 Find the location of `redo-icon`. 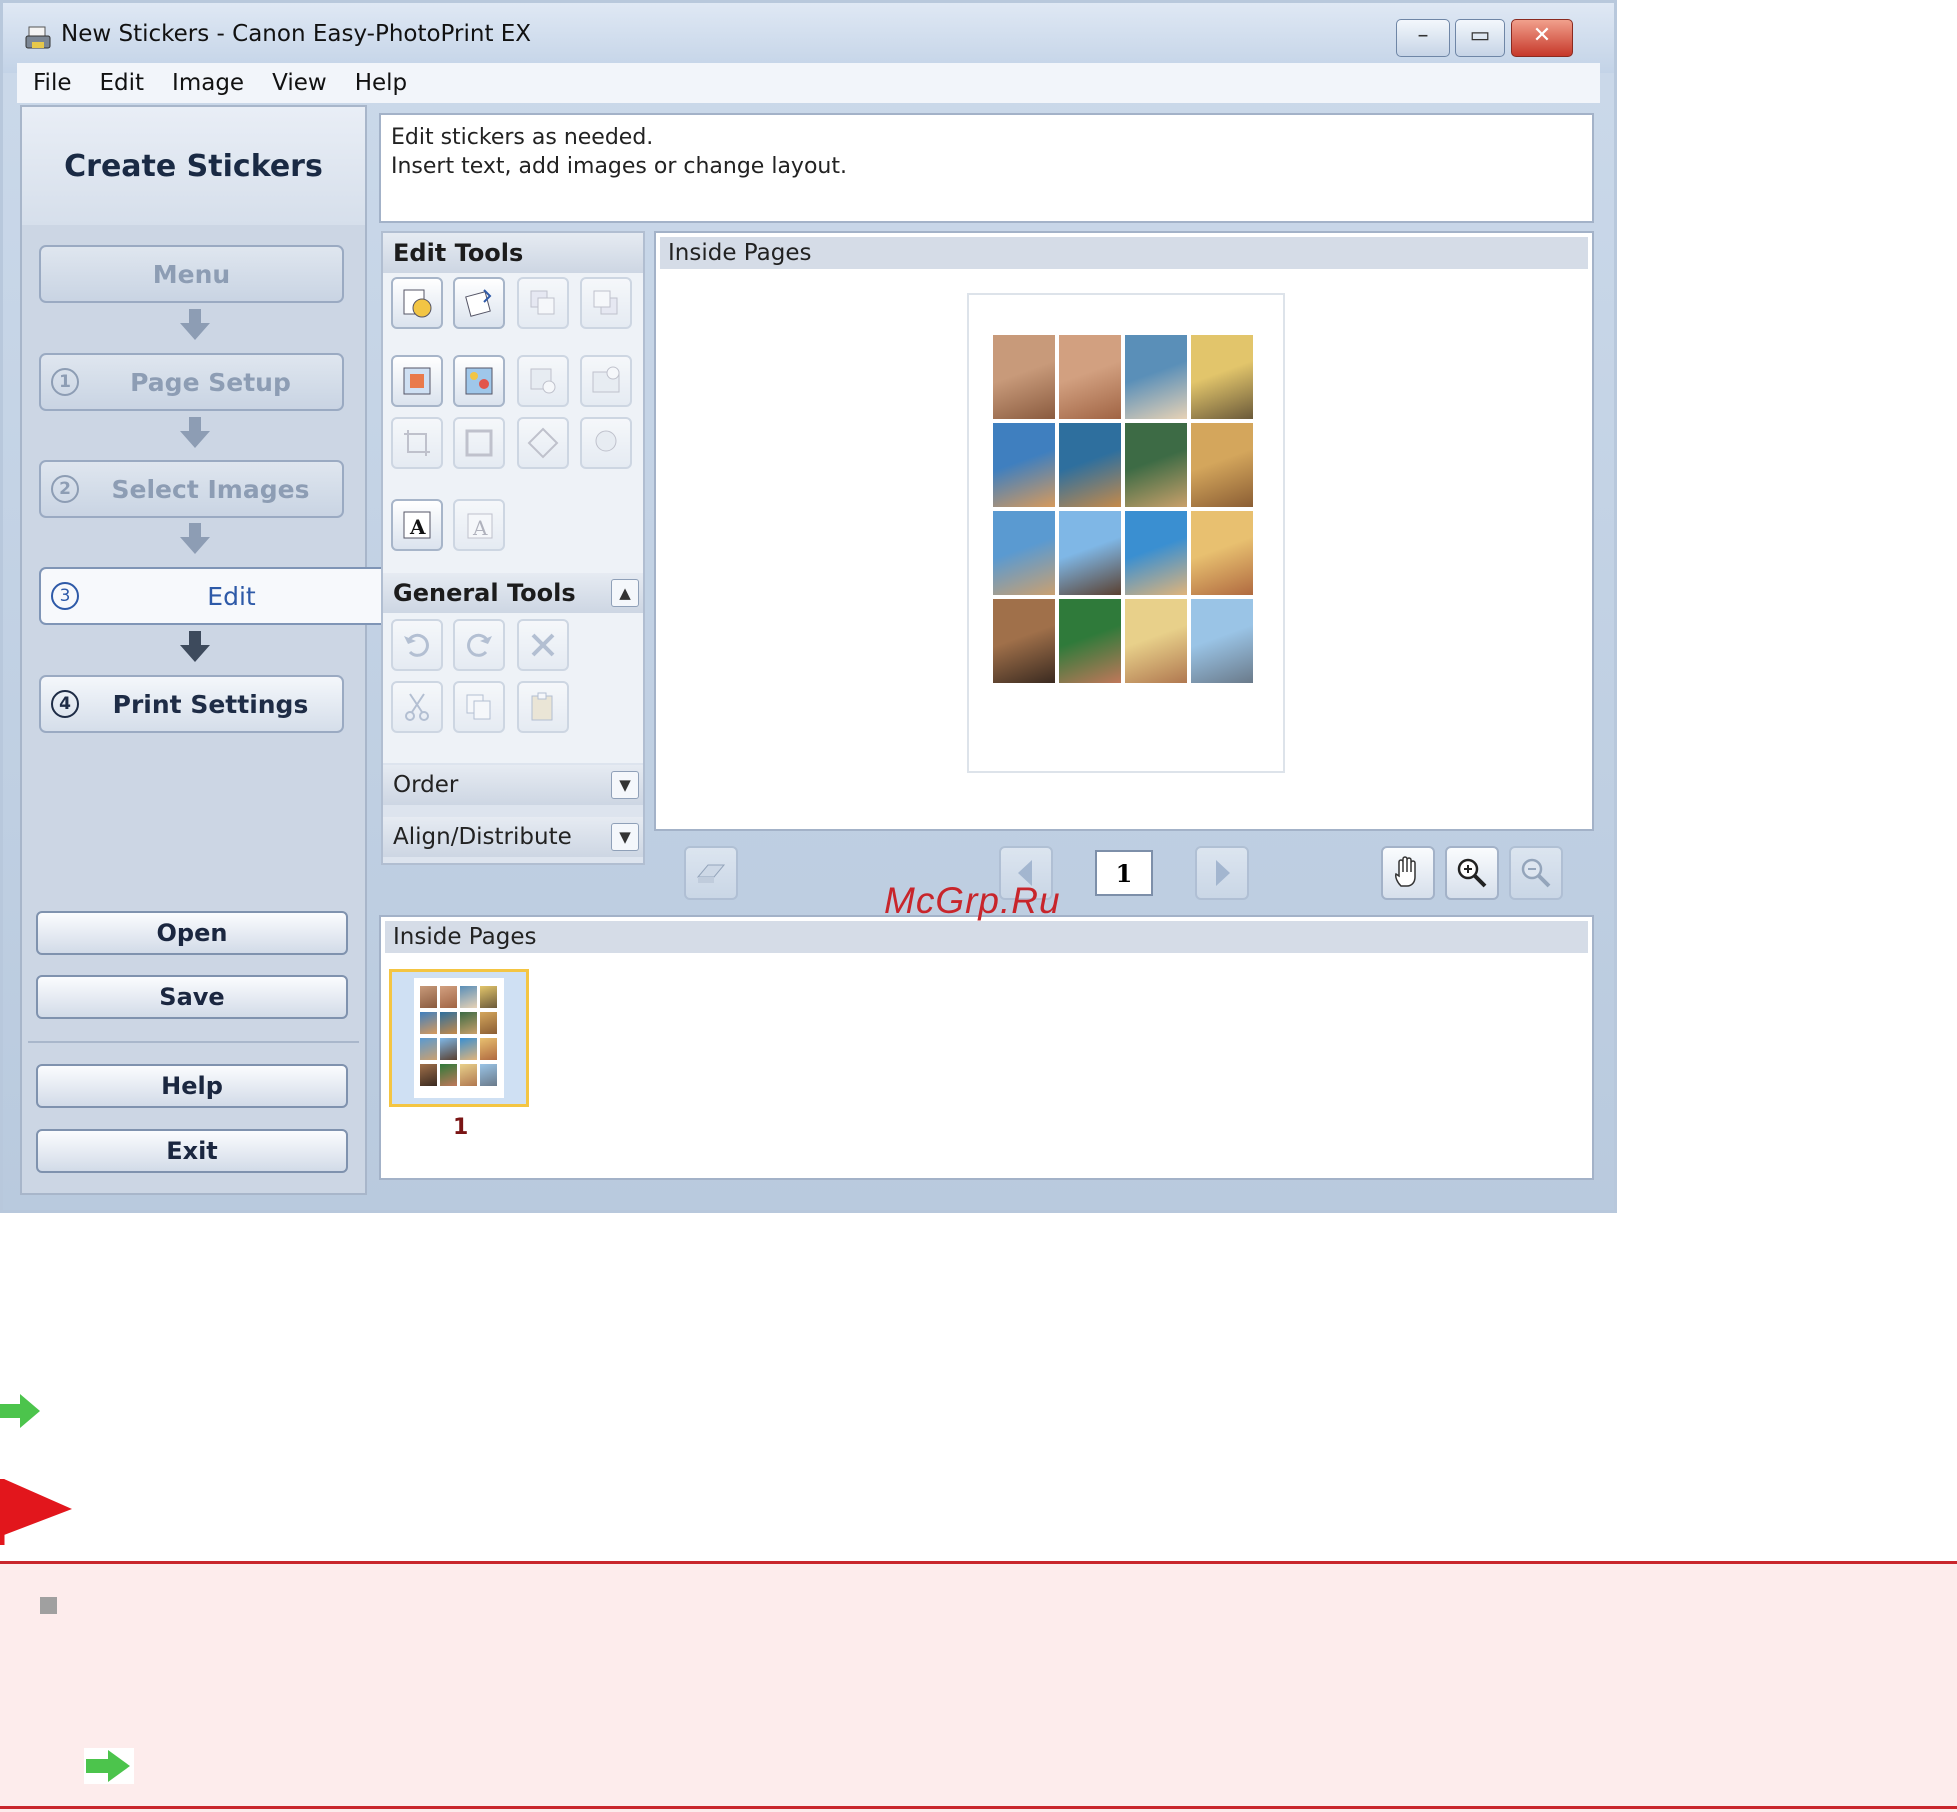

redo-icon is located at coordinates (479, 645).